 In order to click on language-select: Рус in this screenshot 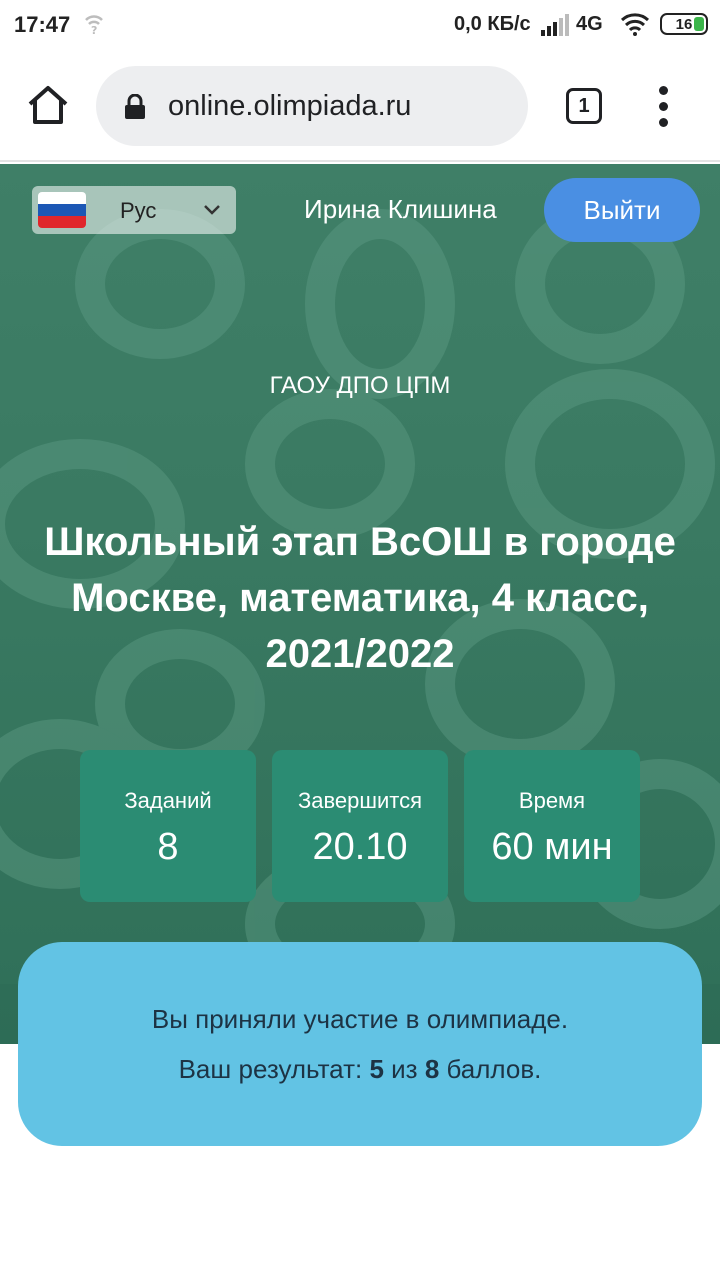, I will do `click(134, 210)`.